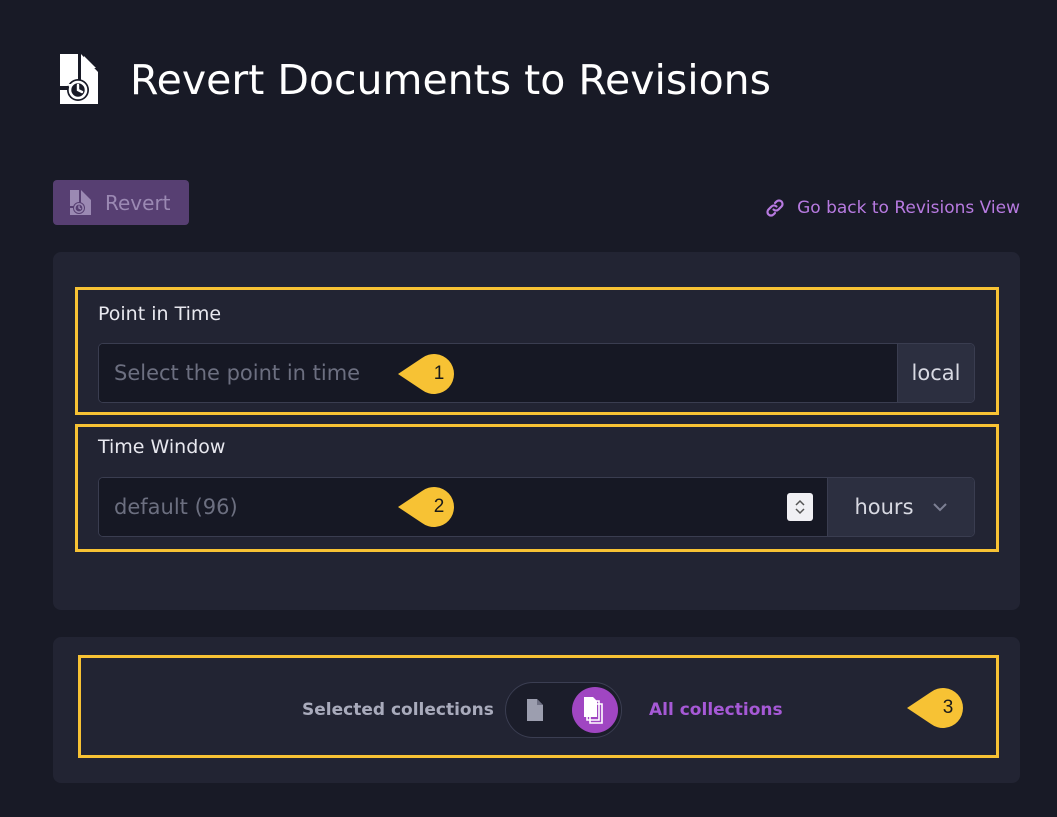 The image size is (1057, 817). What do you see at coordinates (908, 208) in the screenshot?
I see `back-link-label: Go back to Revisions View` at bounding box center [908, 208].